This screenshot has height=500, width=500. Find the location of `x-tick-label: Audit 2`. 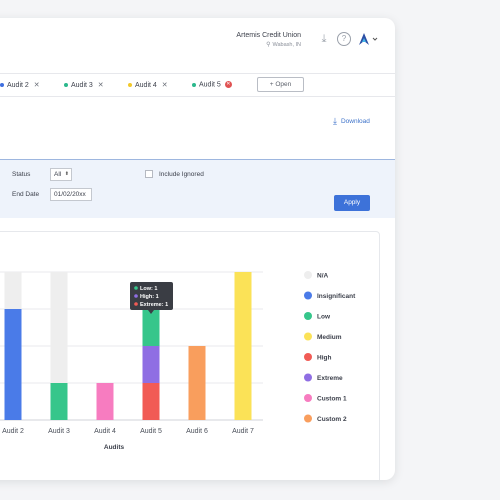

x-tick-label: Audit 2 is located at coordinates (13, 431).